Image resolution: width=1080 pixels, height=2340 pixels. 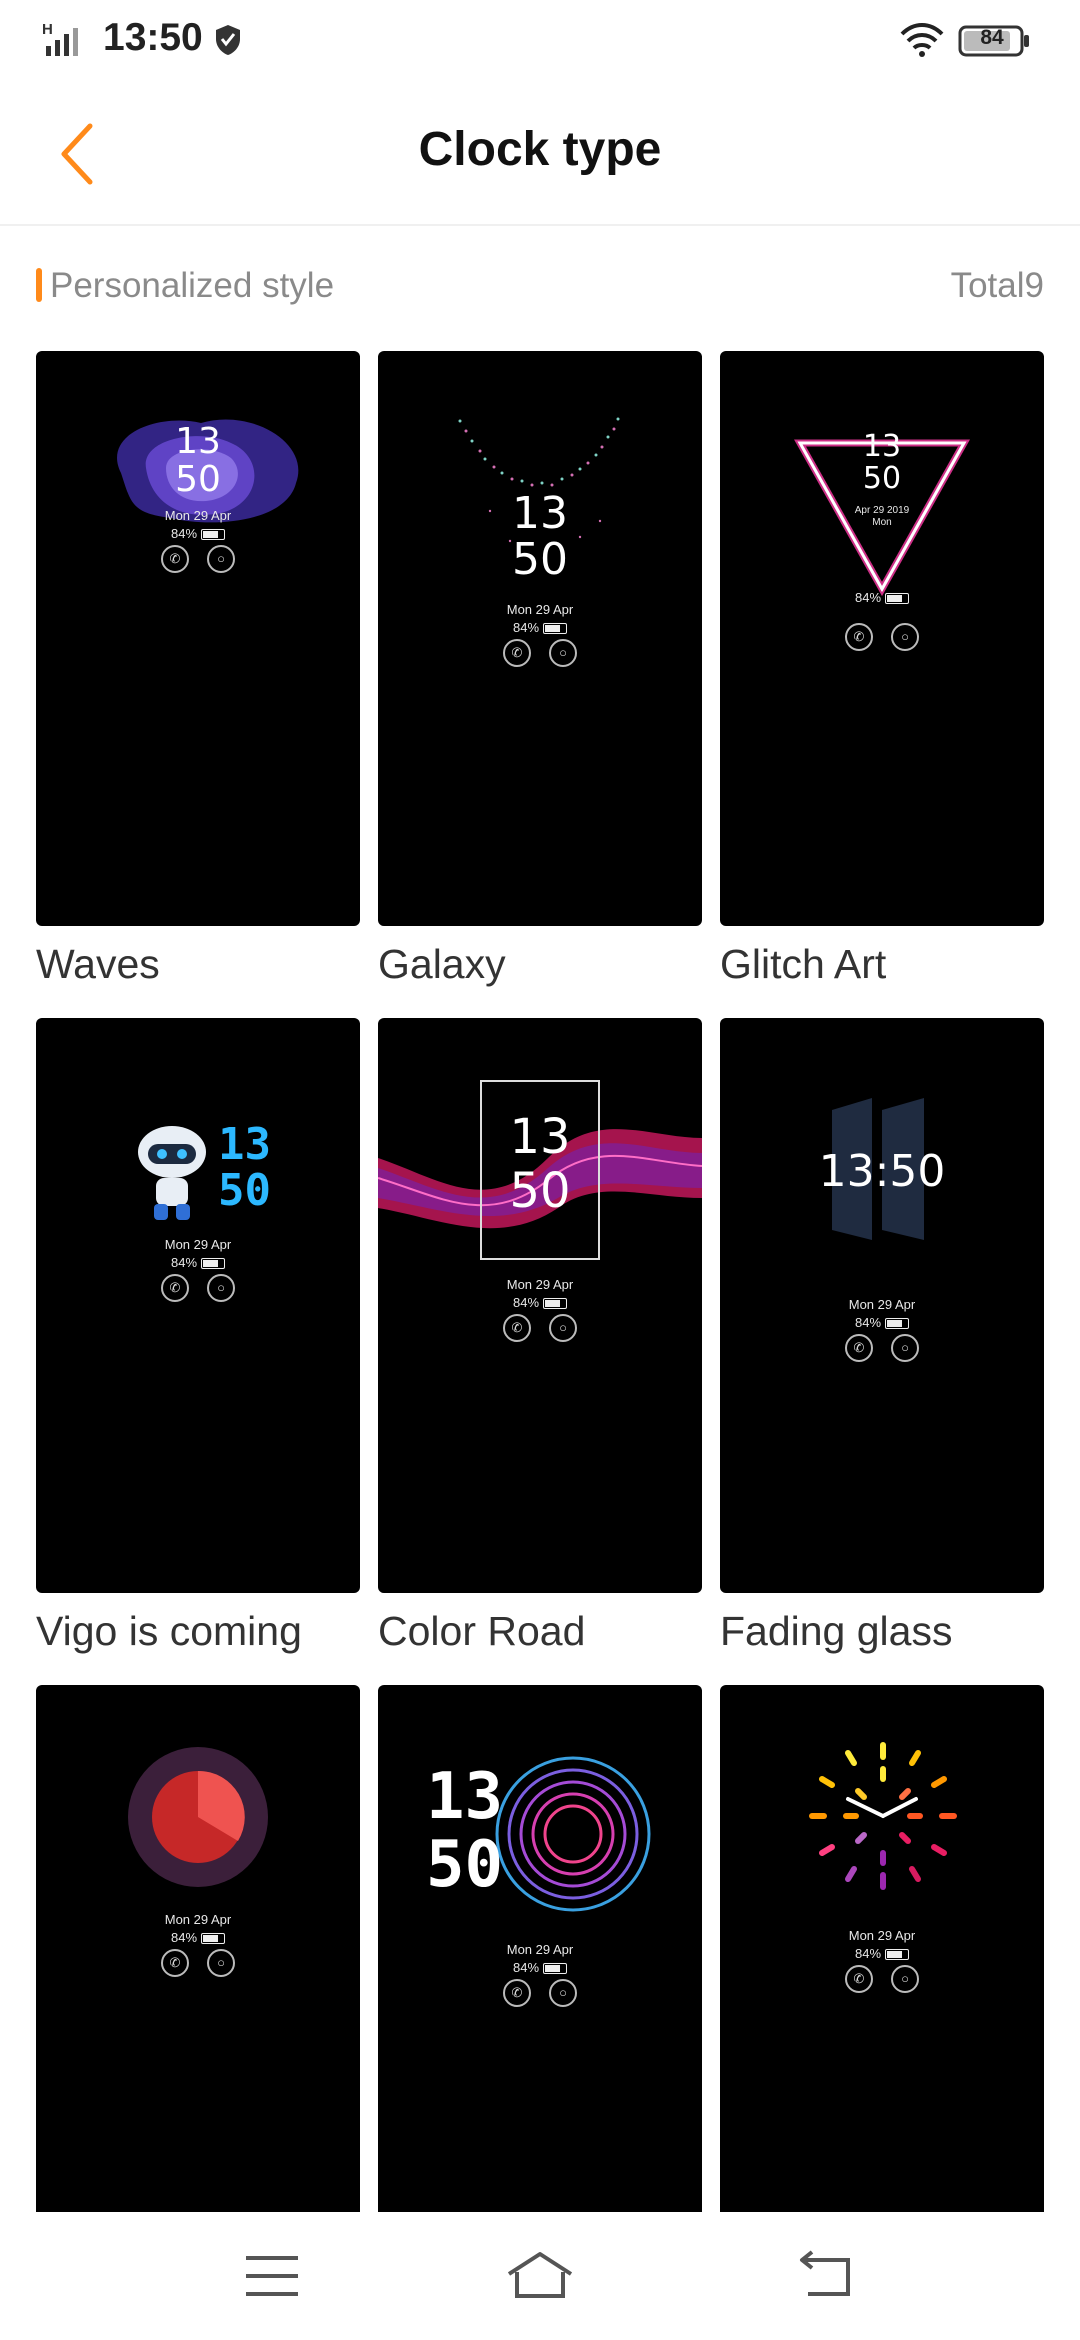 I want to click on clock-card-color-road: 13 50 Mon 29 Apr 84% ✆ ○ Color Road, so click(x=540, y=1336).